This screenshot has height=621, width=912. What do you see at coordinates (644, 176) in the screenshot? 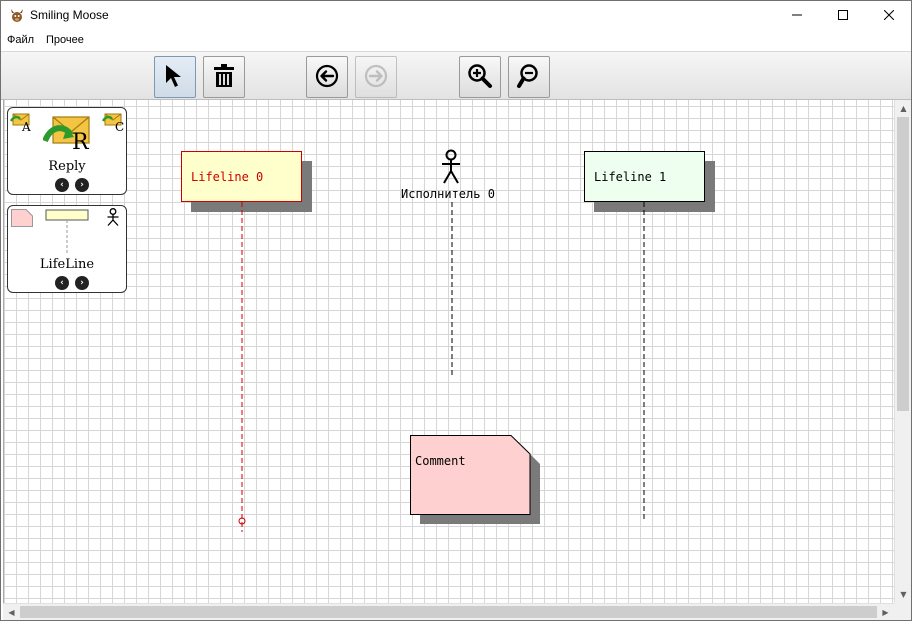
I see `lifeline-1-box: Lifeline 1` at bounding box center [644, 176].